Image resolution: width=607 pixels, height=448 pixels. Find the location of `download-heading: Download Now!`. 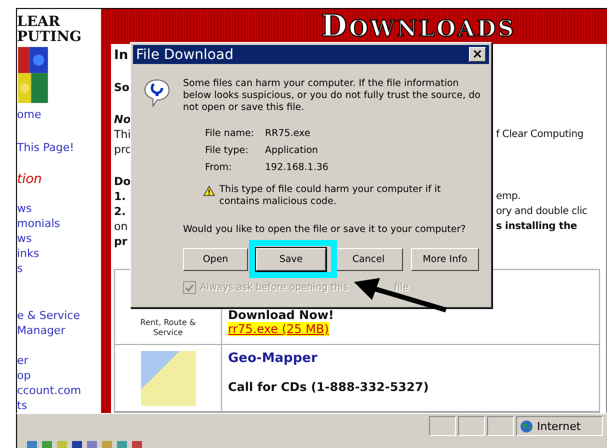

download-heading: Download Now! is located at coordinates (281, 315).